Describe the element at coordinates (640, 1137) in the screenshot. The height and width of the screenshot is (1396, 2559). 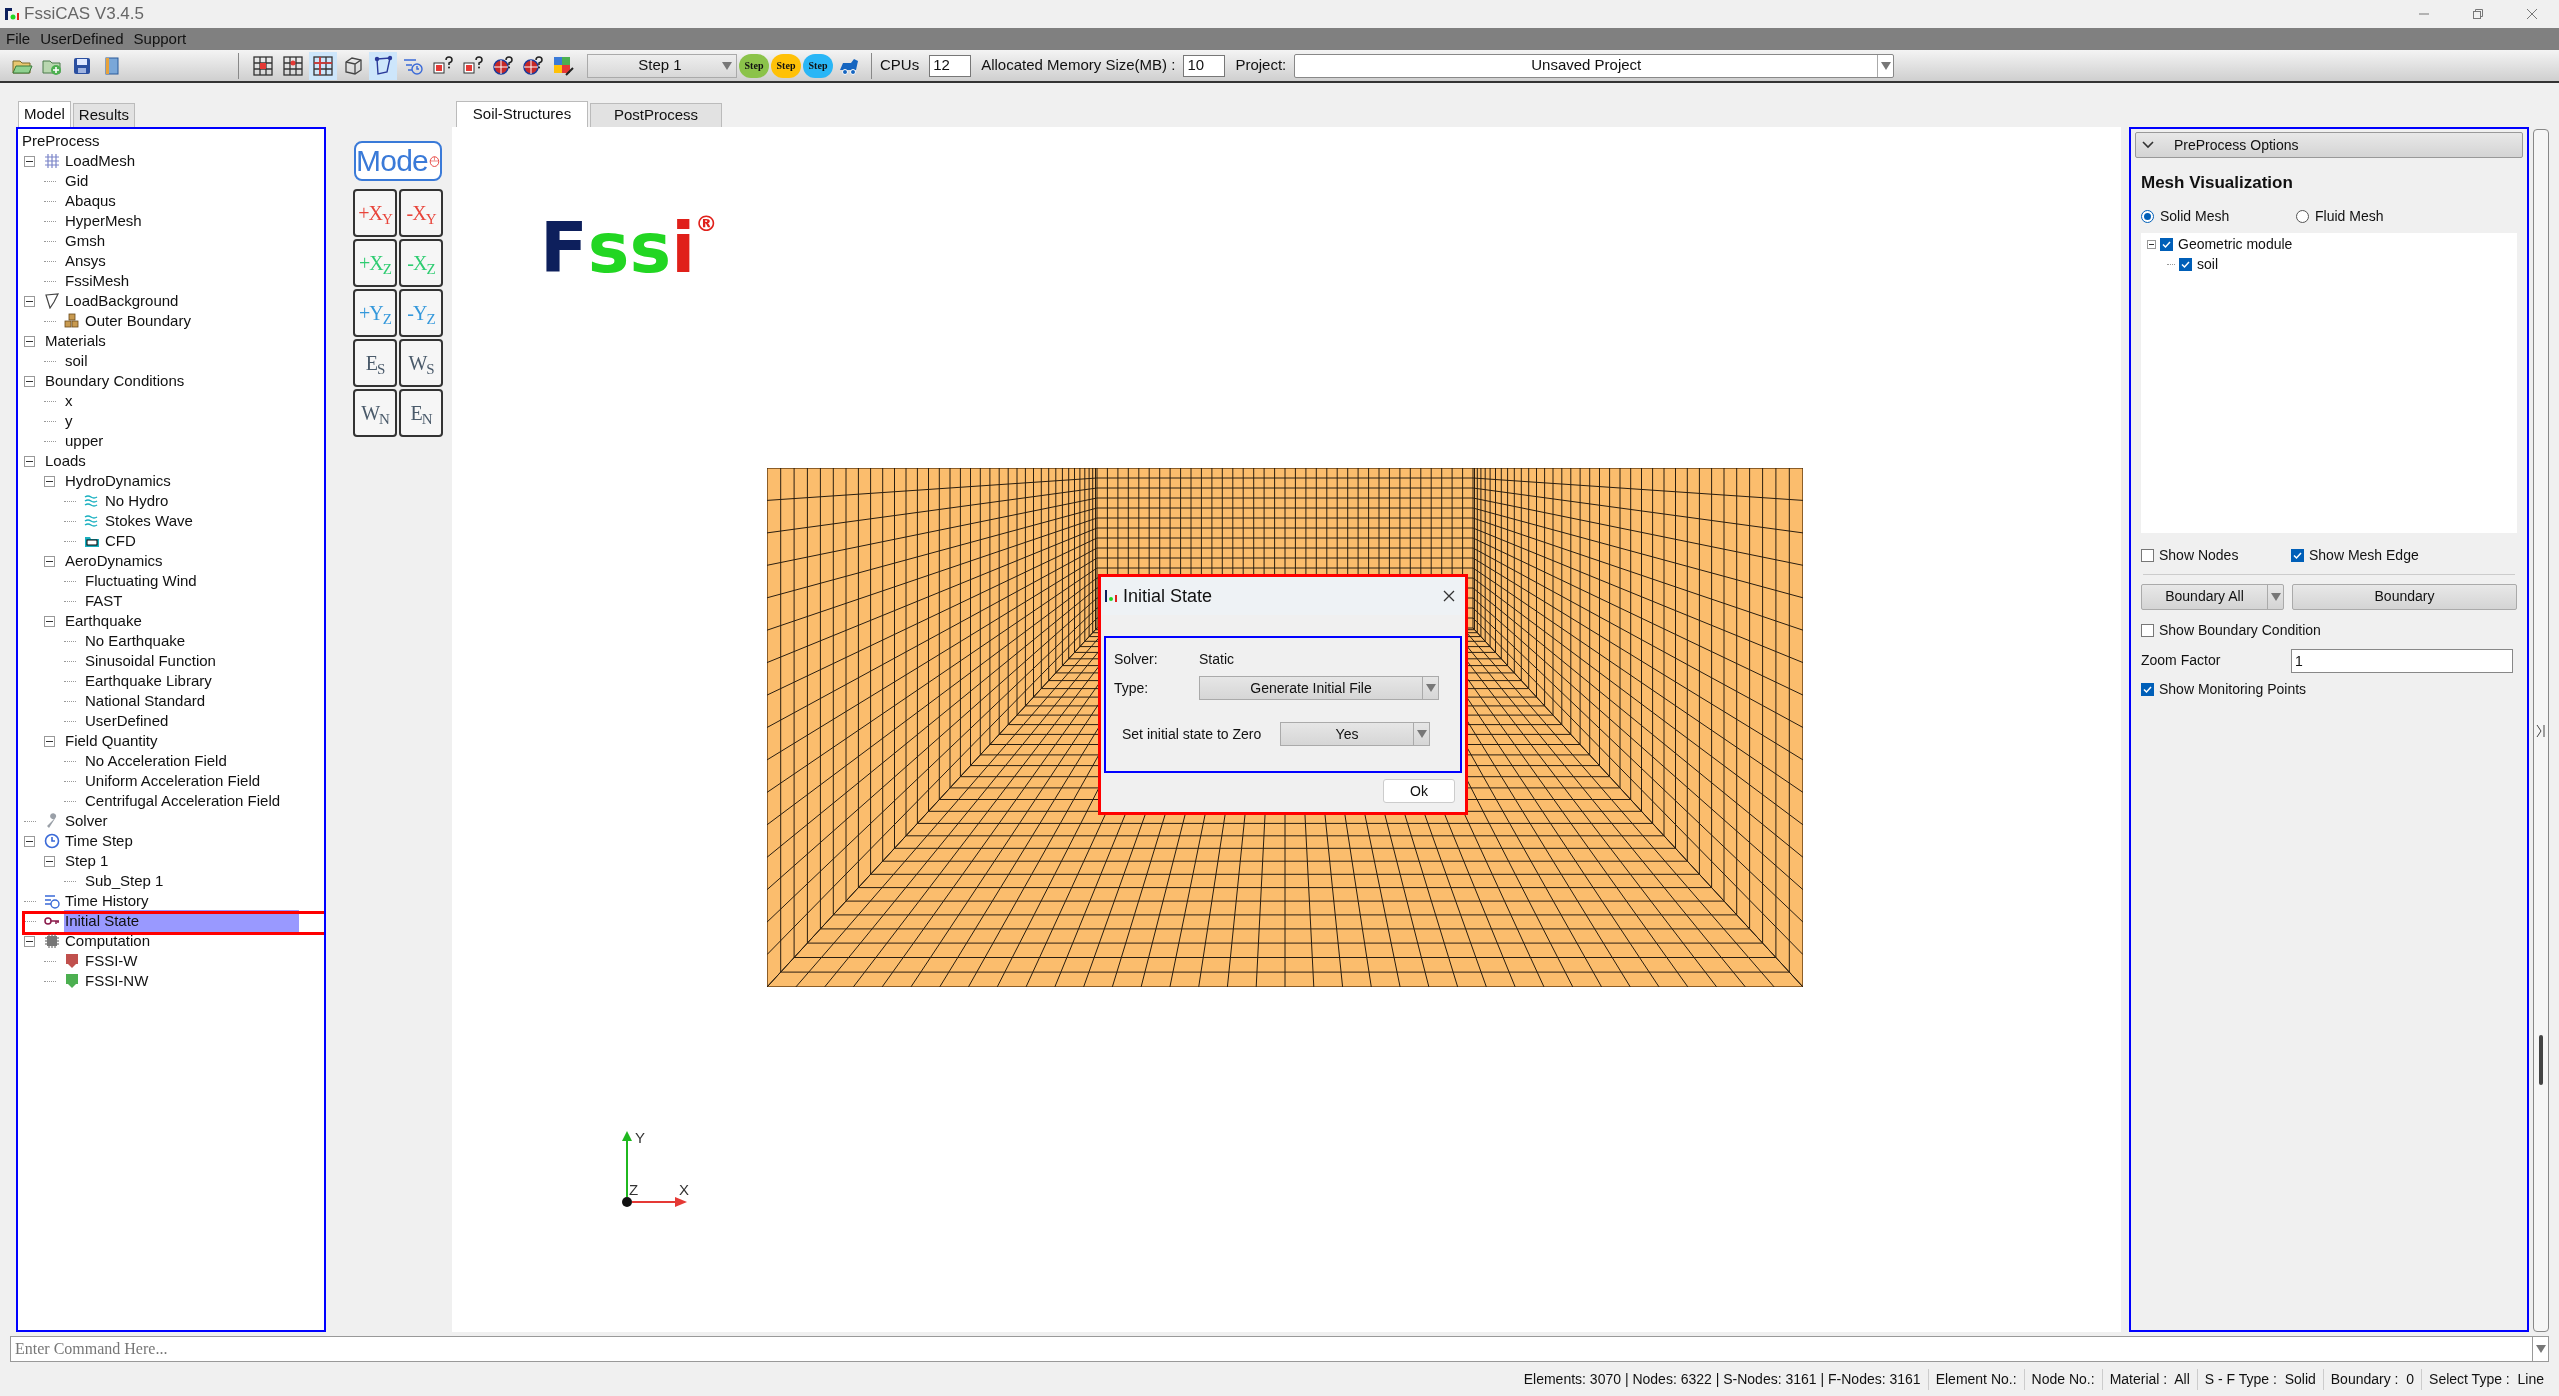
I see `axis-label: Y` at that location.